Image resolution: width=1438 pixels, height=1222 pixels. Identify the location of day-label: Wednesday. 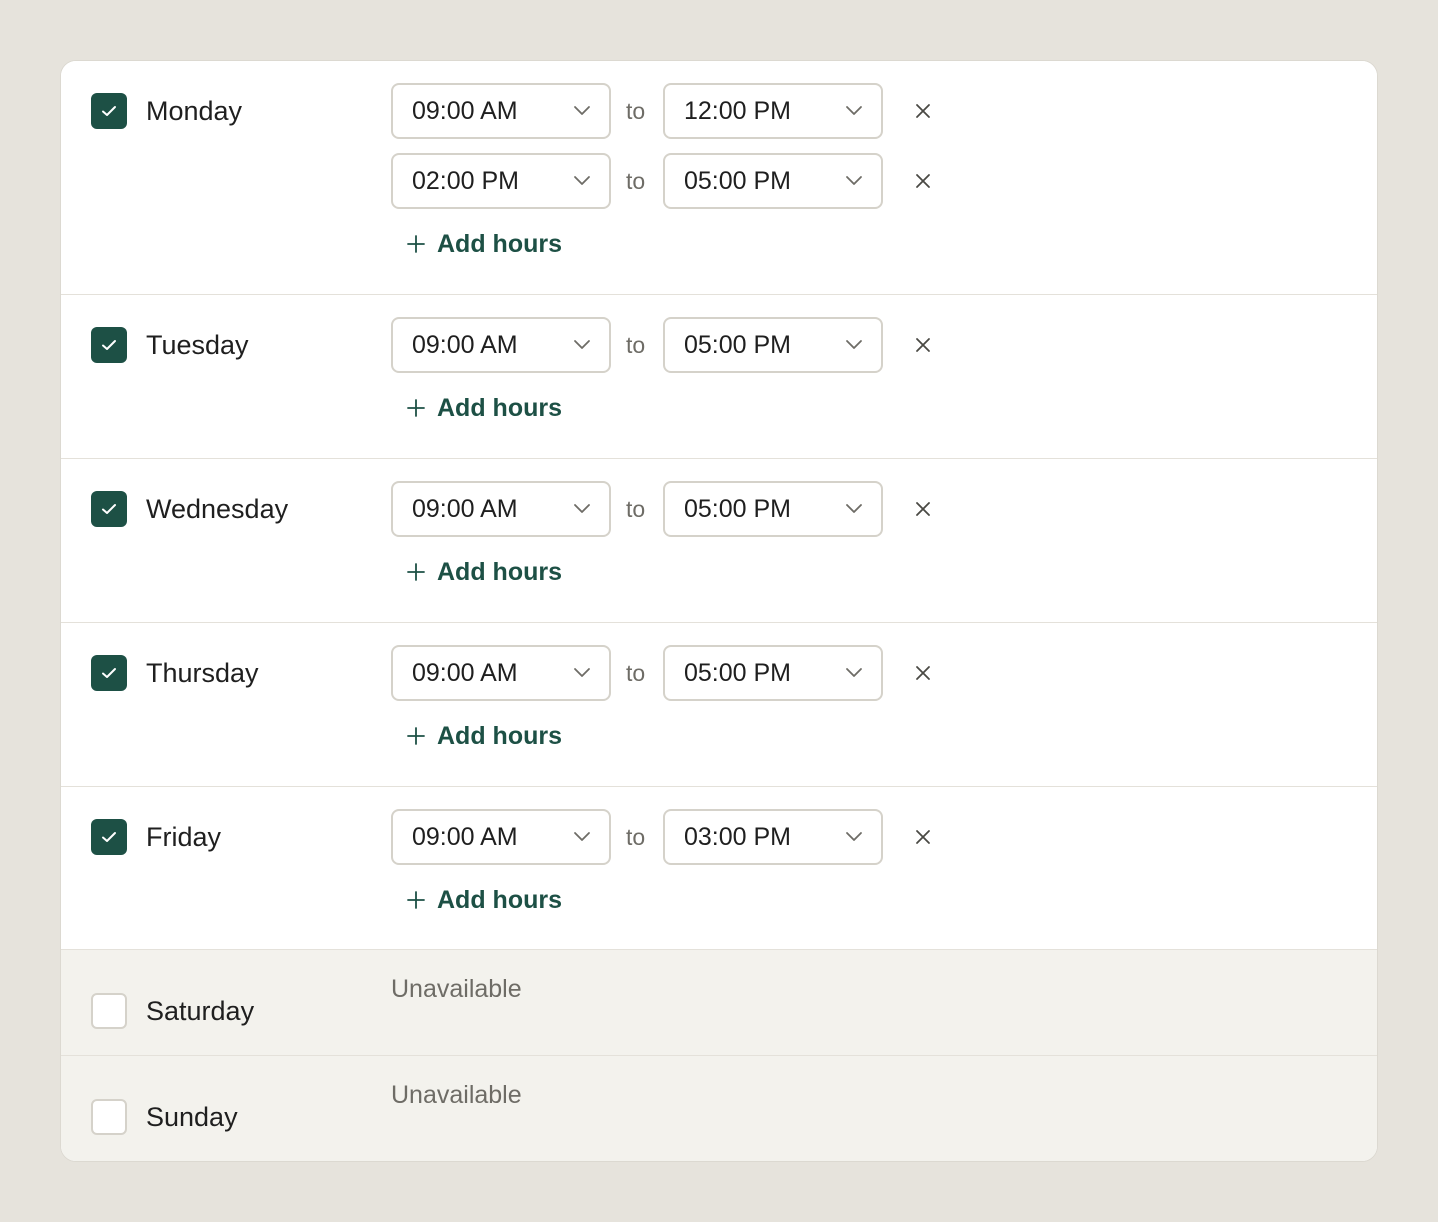
(217, 509).